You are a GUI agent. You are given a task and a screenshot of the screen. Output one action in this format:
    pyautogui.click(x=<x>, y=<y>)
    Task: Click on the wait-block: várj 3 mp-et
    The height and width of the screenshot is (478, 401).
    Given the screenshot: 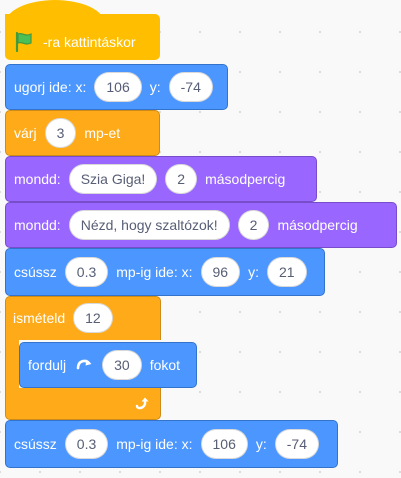 What is the action you would take?
    pyautogui.click(x=82, y=133)
    